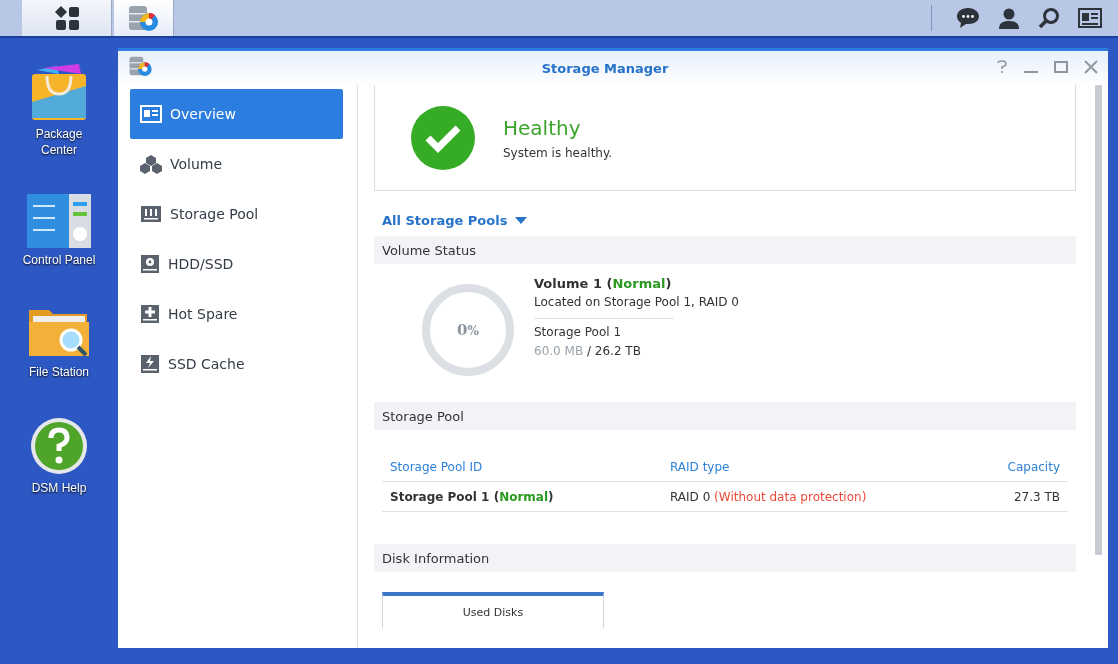  I want to click on table-cell-text: 27.3 TB, so click(1036, 496).